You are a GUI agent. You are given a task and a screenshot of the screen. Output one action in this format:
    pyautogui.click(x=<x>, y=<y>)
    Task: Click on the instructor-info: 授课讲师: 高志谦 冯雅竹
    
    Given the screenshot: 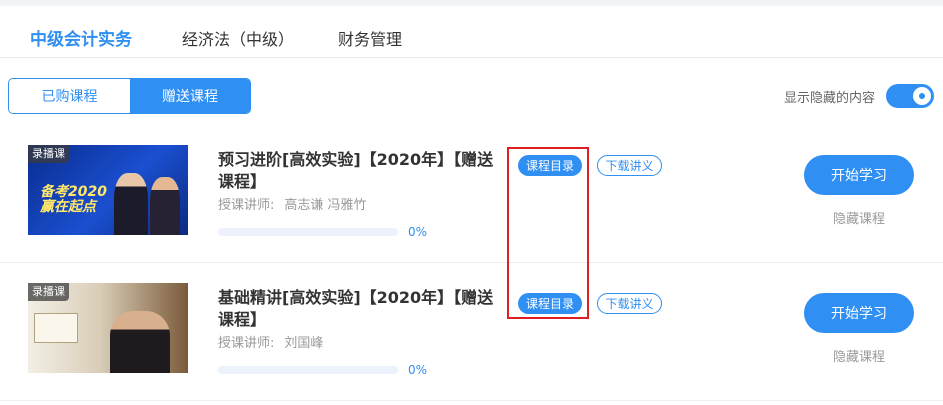 What is the action you would take?
    pyautogui.click(x=292, y=203)
    